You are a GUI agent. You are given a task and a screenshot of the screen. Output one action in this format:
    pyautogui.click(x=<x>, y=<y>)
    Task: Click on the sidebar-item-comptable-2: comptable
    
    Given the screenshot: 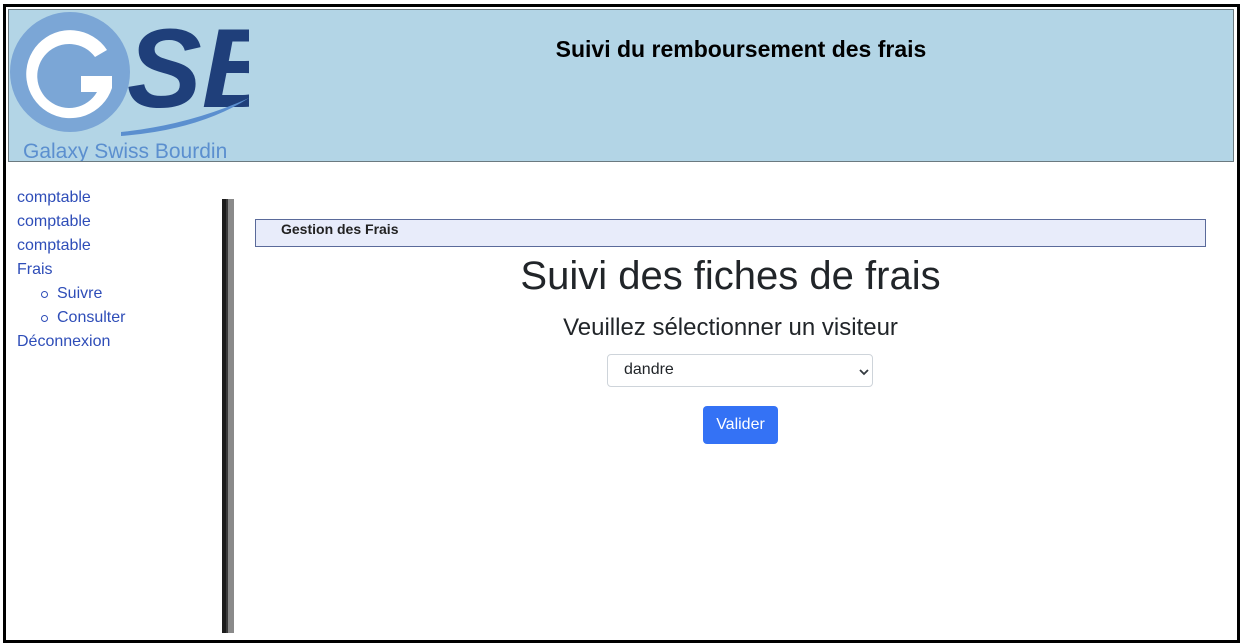 What is the action you would take?
    pyautogui.click(x=117, y=222)
    